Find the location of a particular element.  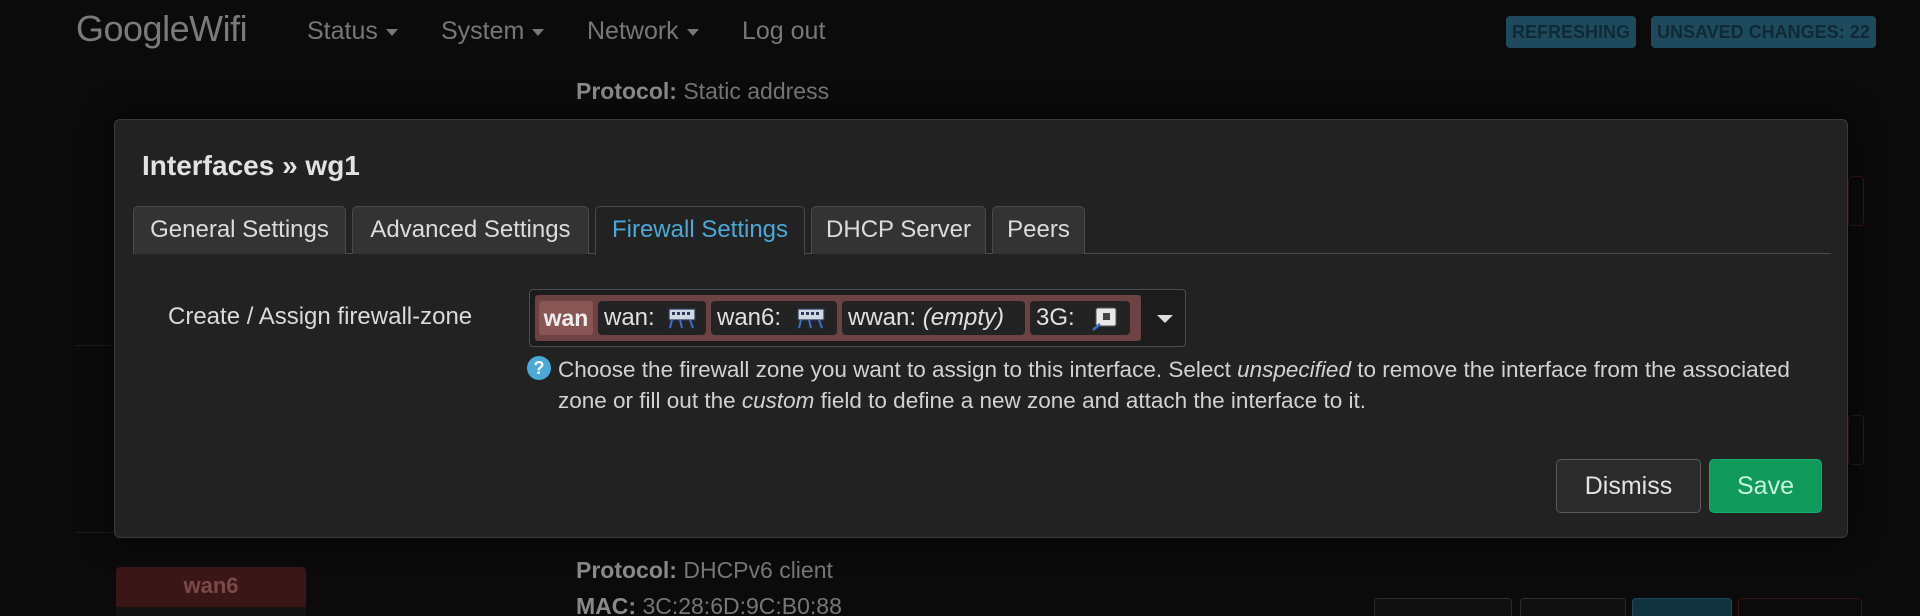

bg-protocol-row-2: Protocol: DHCPv6 client is located at coordinates (704, 570).